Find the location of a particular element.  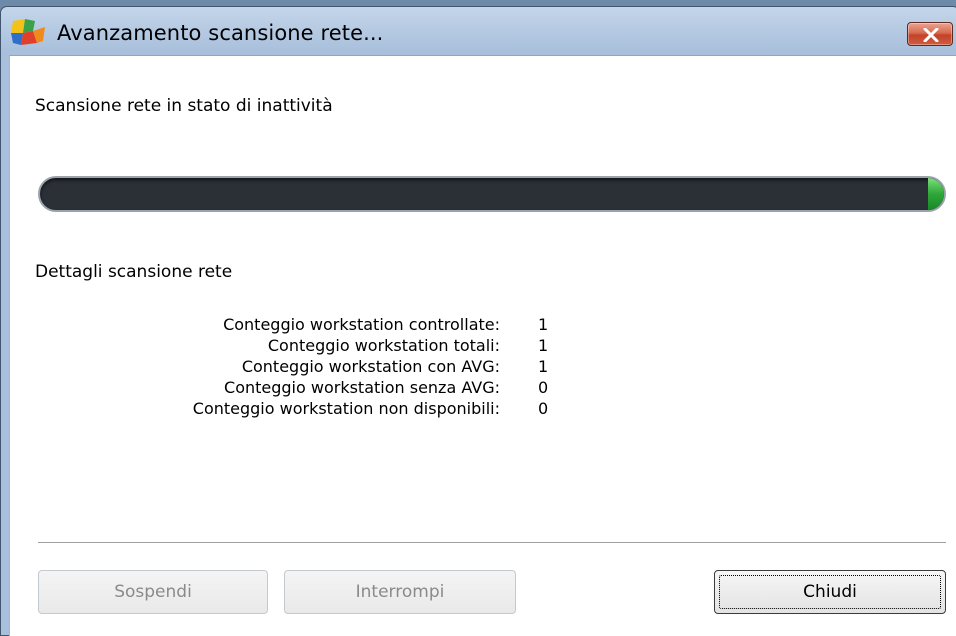

stat-label-without-avg: Conteggio workstation senza AVG: is located at coordinates (362, 387).